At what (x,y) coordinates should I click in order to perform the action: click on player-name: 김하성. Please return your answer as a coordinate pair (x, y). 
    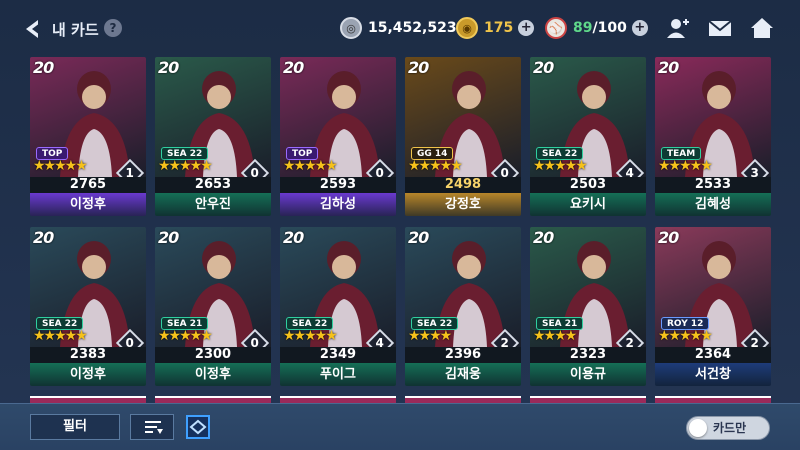
    Looking at the image, I should click on (338, 204).